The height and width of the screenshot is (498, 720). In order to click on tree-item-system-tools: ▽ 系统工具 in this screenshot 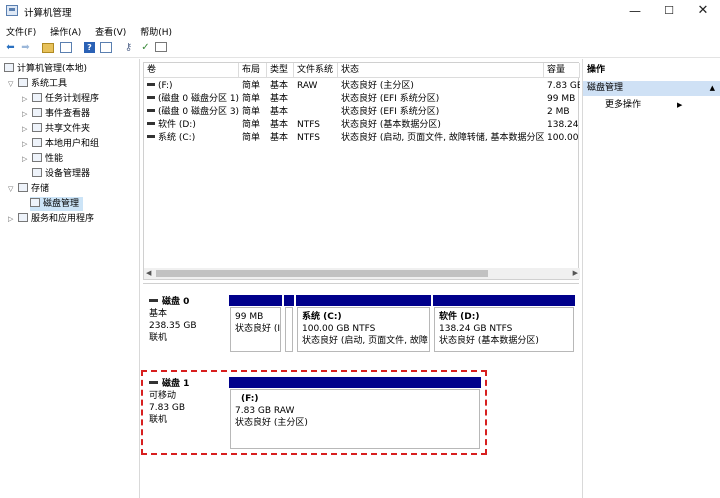, I will do `click(37, 84)`.